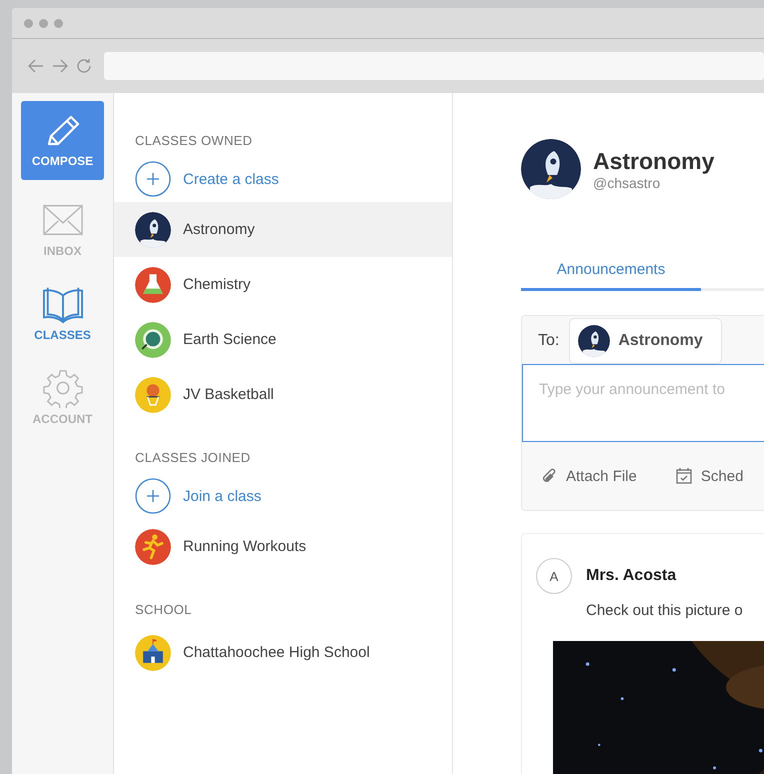  Describe the element at coordinates (554, 576) in the screenshot. I see `author-avatar: A` at that location.